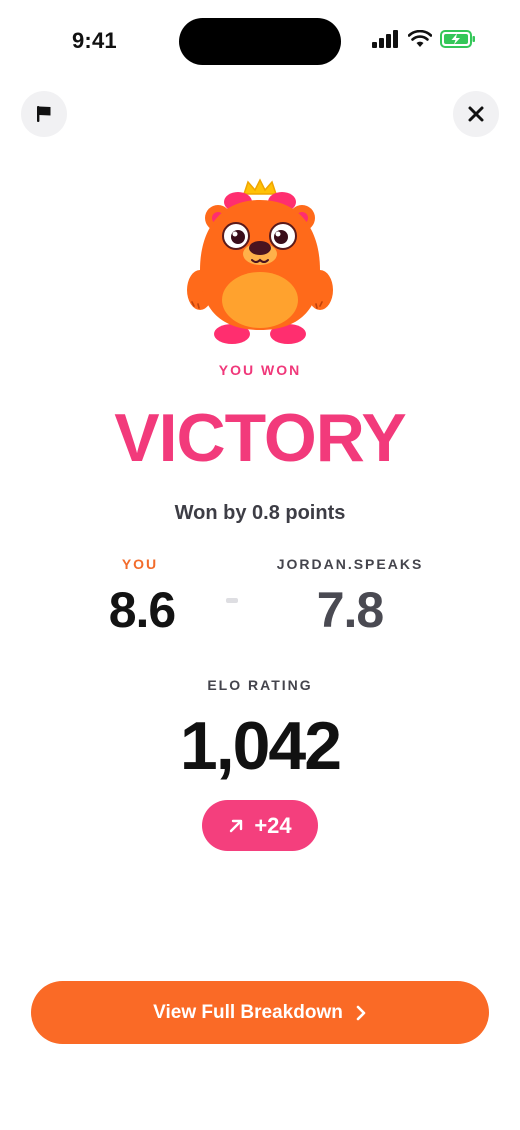 The image size is (520, 1130). I want to click on cta-label: View Full Breakdown, so click(248, 1012).